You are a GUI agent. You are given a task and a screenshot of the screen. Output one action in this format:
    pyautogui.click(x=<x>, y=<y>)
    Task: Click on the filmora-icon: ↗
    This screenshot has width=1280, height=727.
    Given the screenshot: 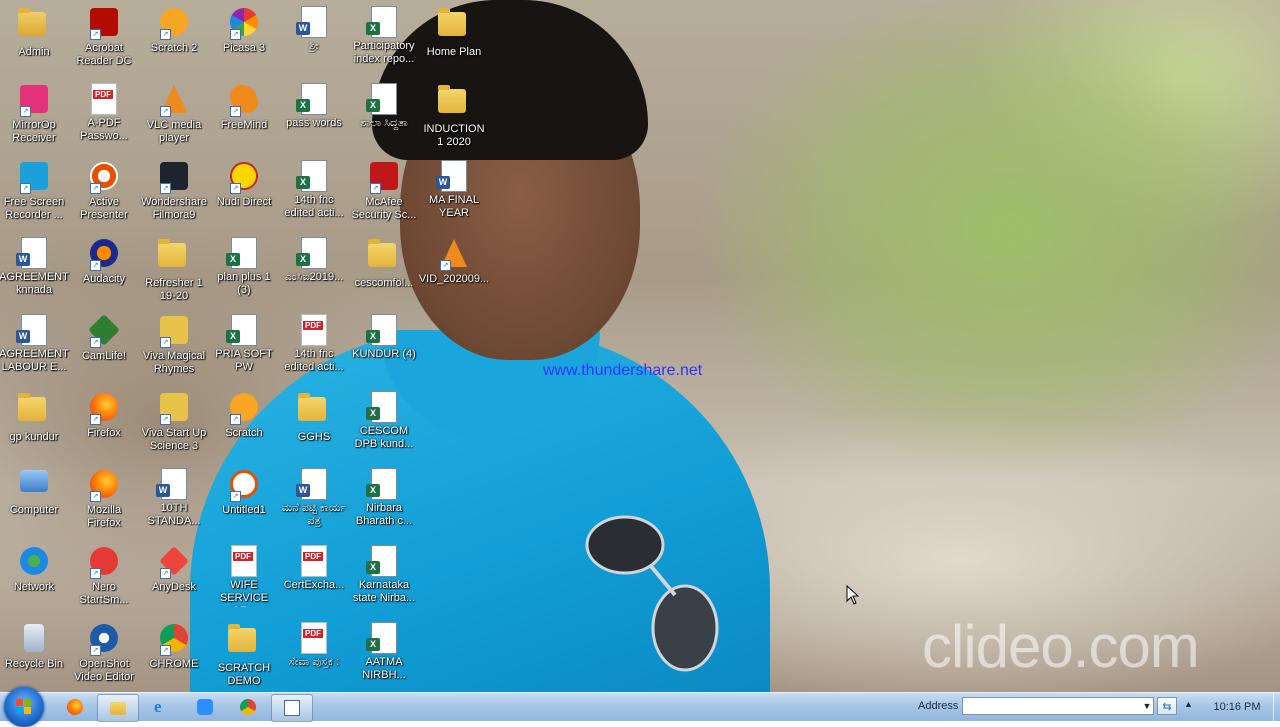 What is the action you would take?
    pyautogui.click(x=174, y=178)
    